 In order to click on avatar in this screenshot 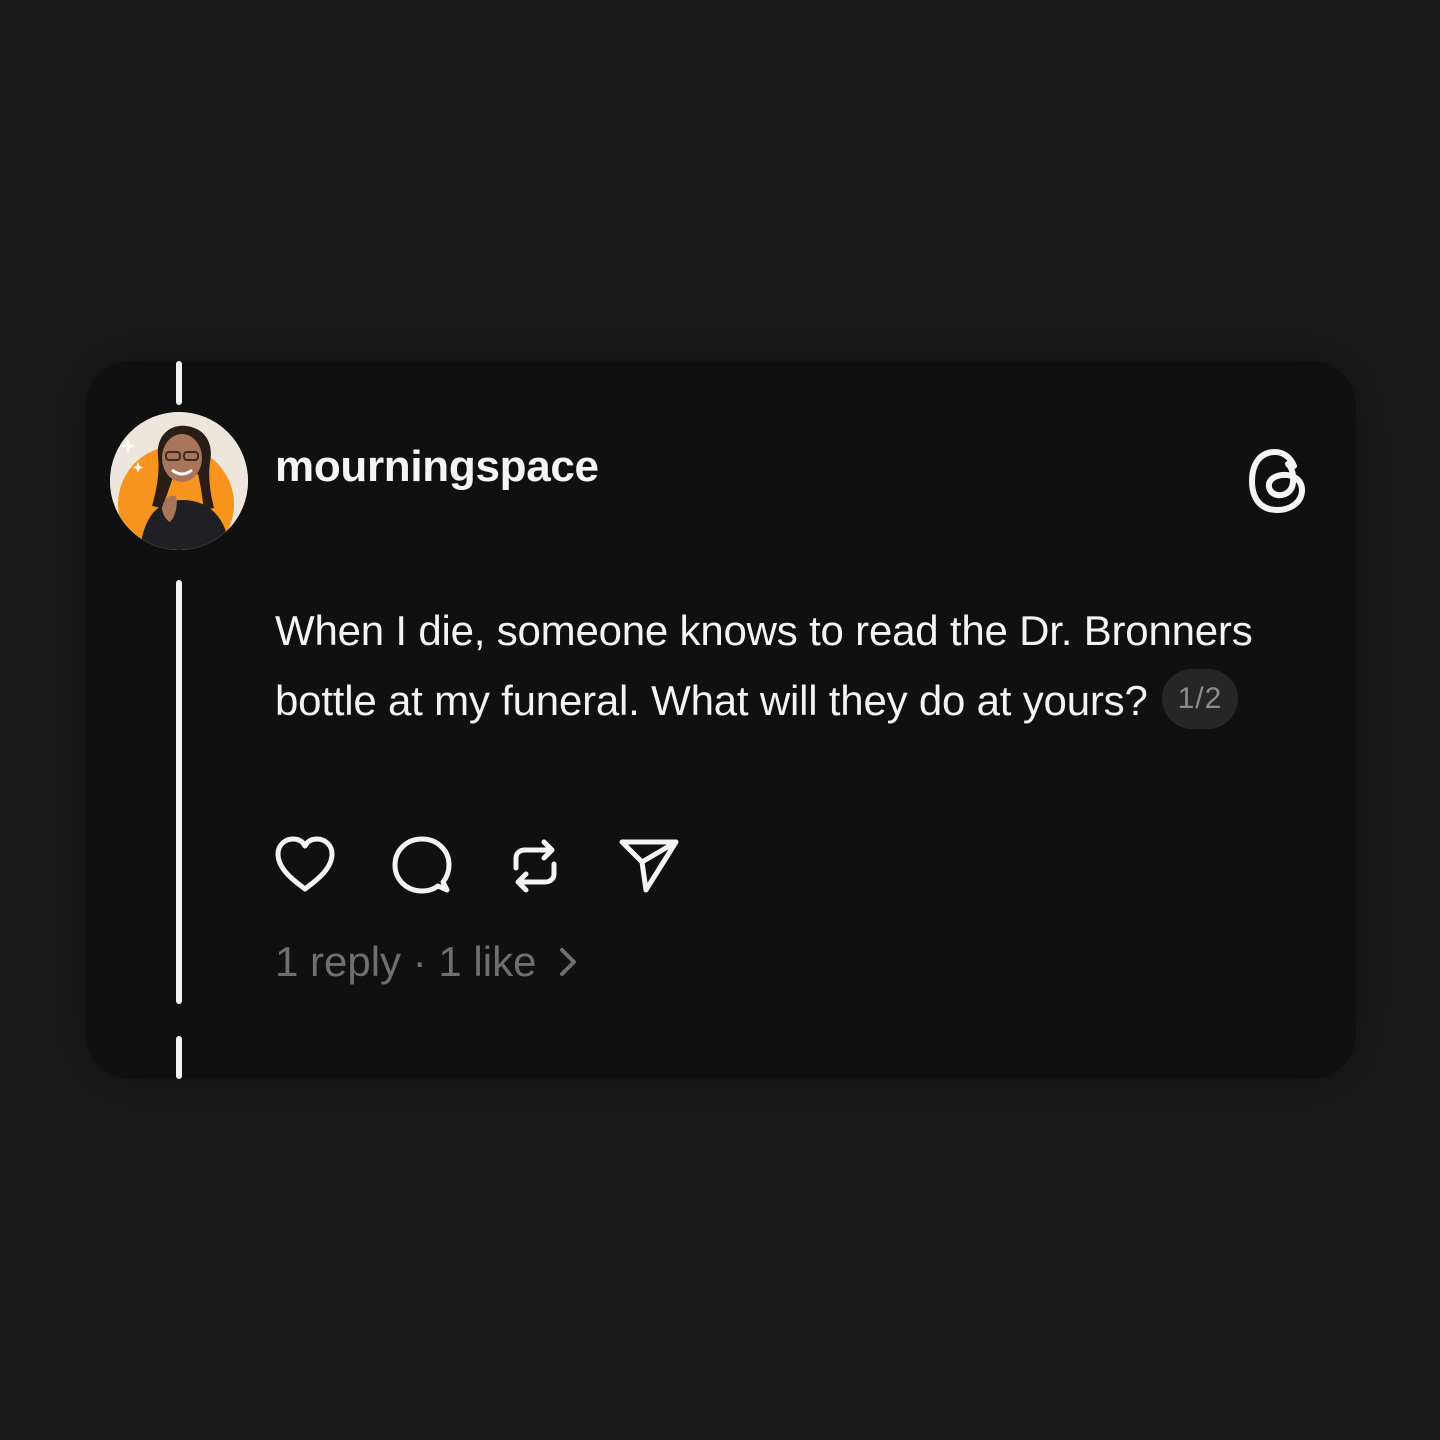, I will do `click(179, 481)`.